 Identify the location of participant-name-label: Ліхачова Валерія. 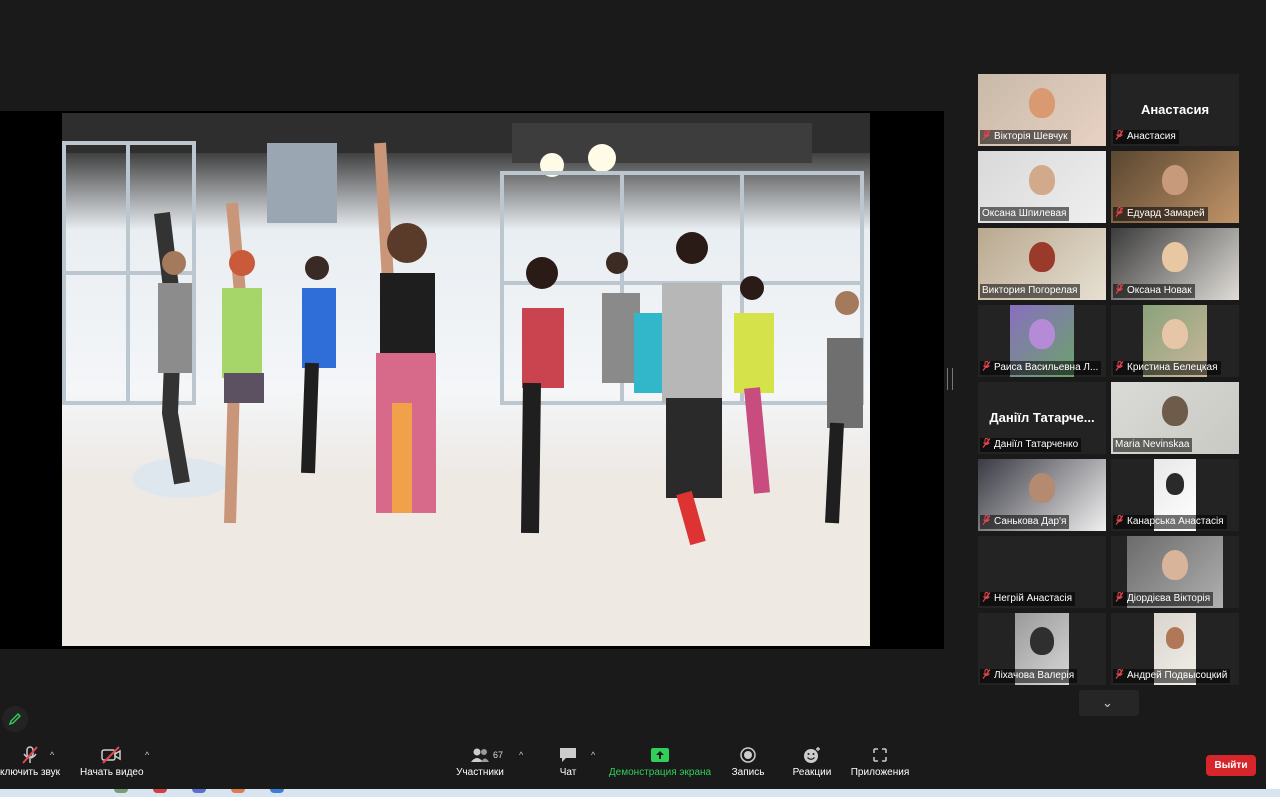
(1029, 676).